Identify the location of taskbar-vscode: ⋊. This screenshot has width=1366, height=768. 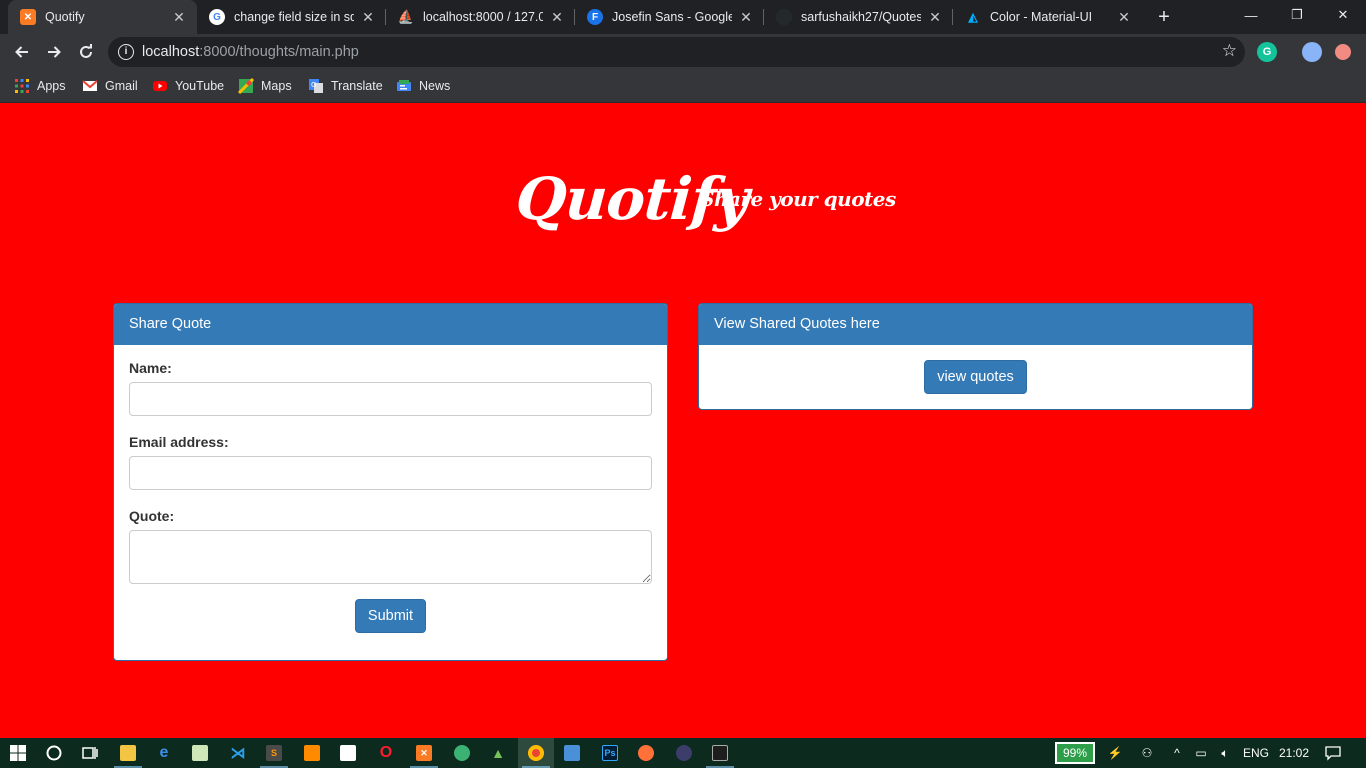
(238, 753).